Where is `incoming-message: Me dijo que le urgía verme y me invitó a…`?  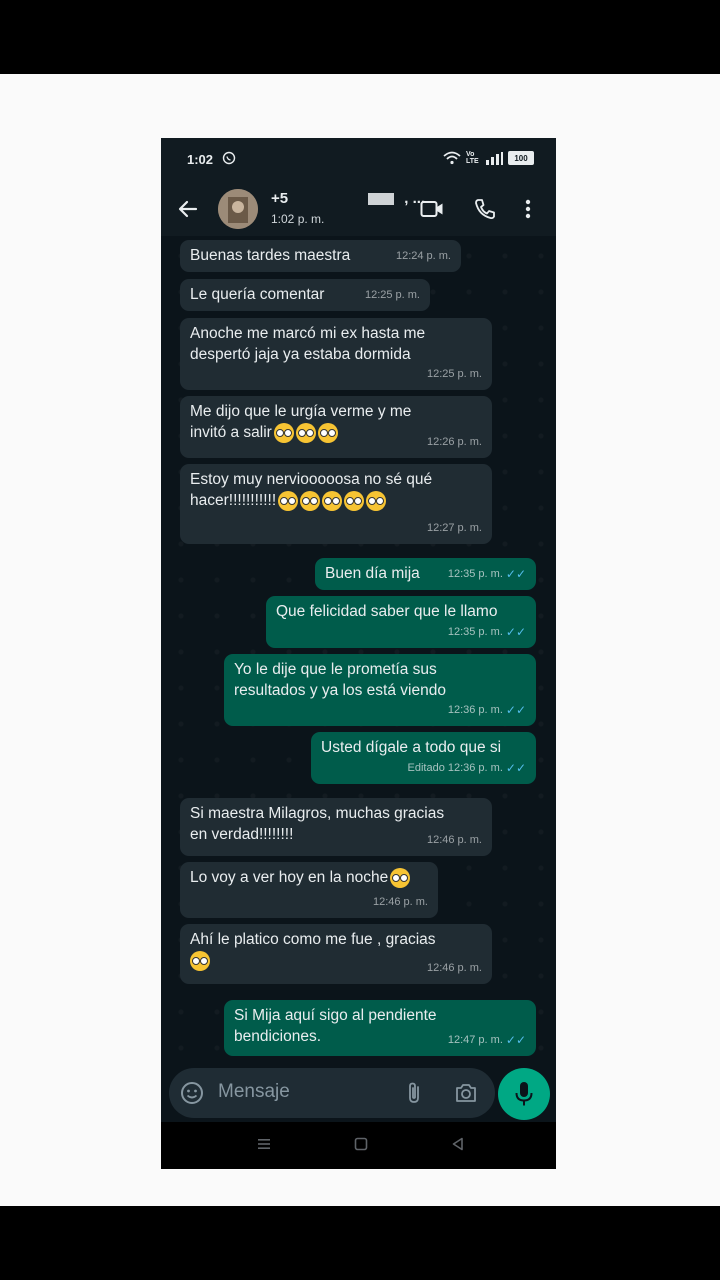
incoming-message: Me dijo que le urgía verme y me invitó a… is located at coordinates (336, 427).